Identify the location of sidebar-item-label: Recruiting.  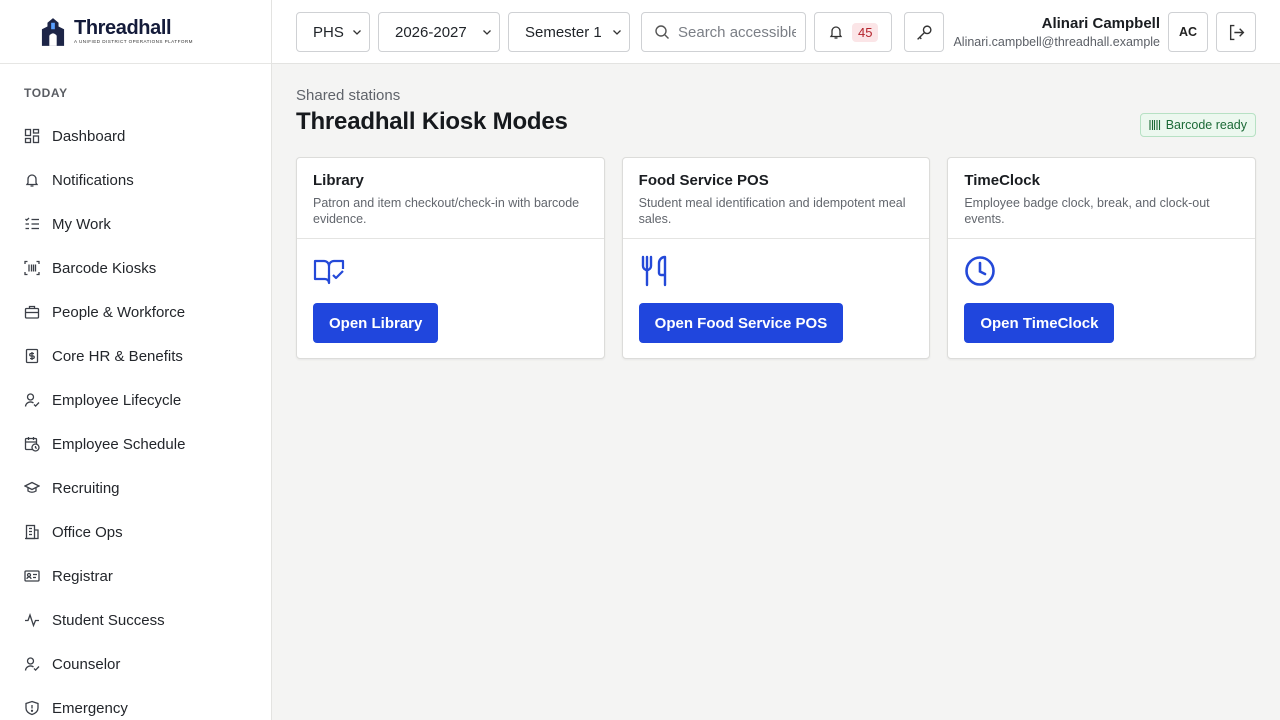
(86, 488).